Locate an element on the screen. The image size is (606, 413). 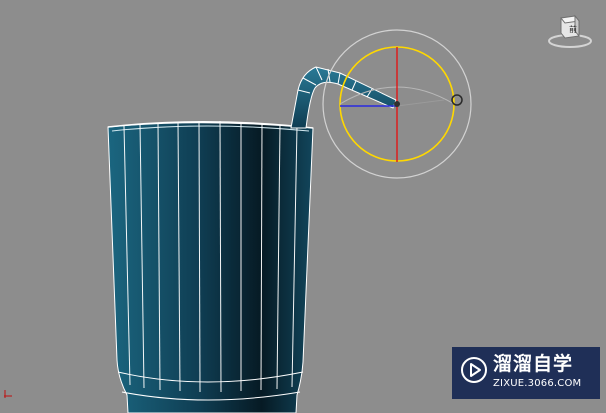
watermark-badge: 溜溜自学 ZIXUE.3066.COM is located at coordinates (526, 373).